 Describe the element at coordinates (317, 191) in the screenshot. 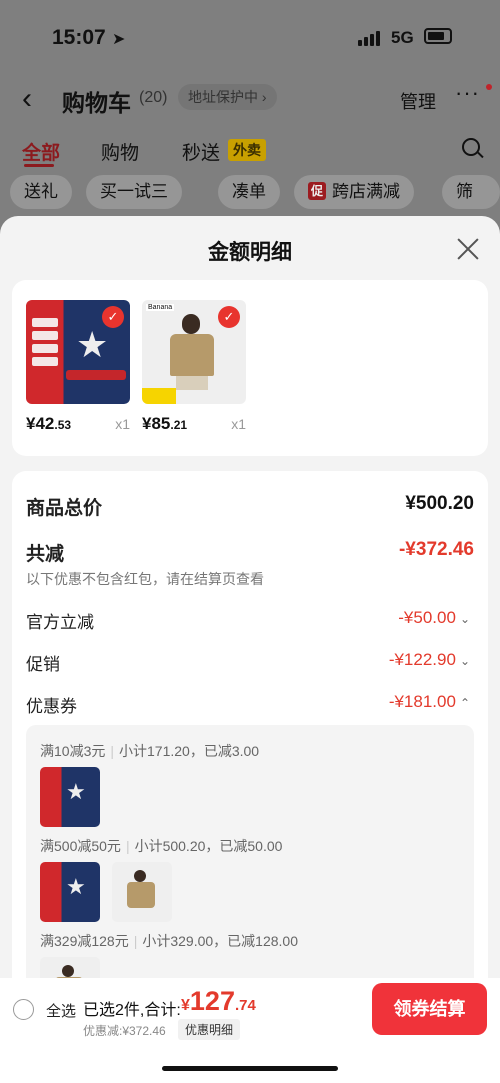

I see `promo-tag: 促` at that location.